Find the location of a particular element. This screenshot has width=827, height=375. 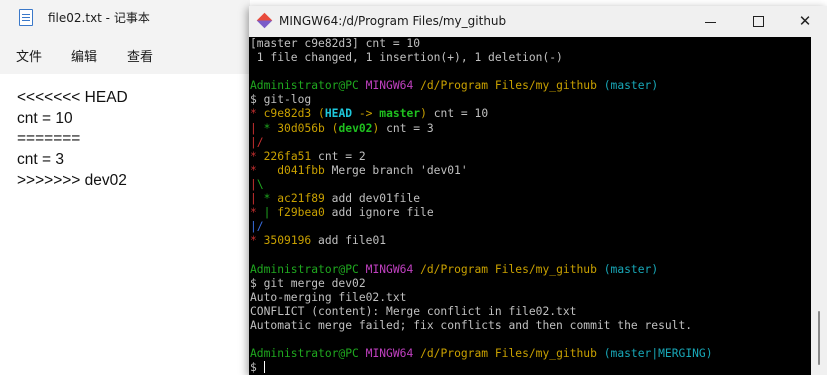

output-line: [master c9e82d3] cnt = 10 is located at coordinates (335, 43).